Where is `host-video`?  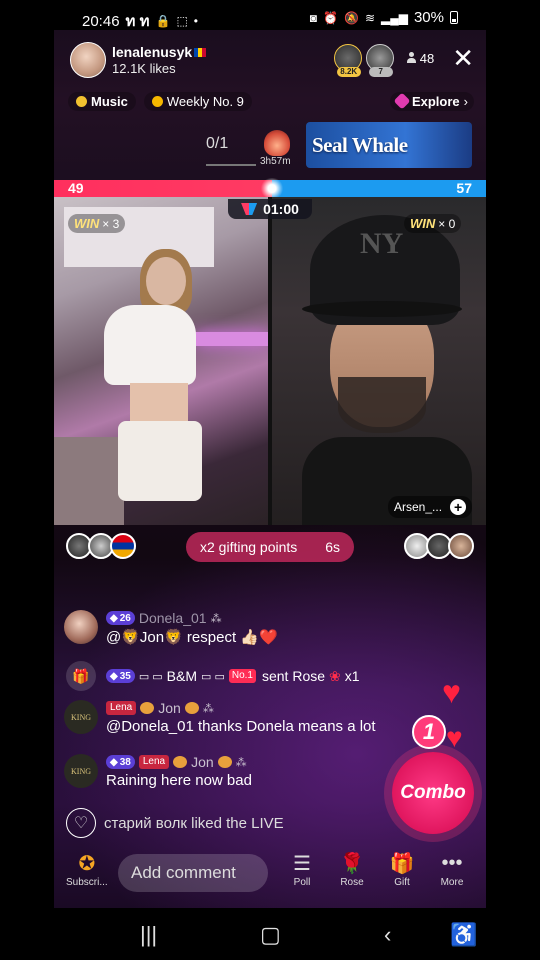
host-video is located at coordinates (161, 361).